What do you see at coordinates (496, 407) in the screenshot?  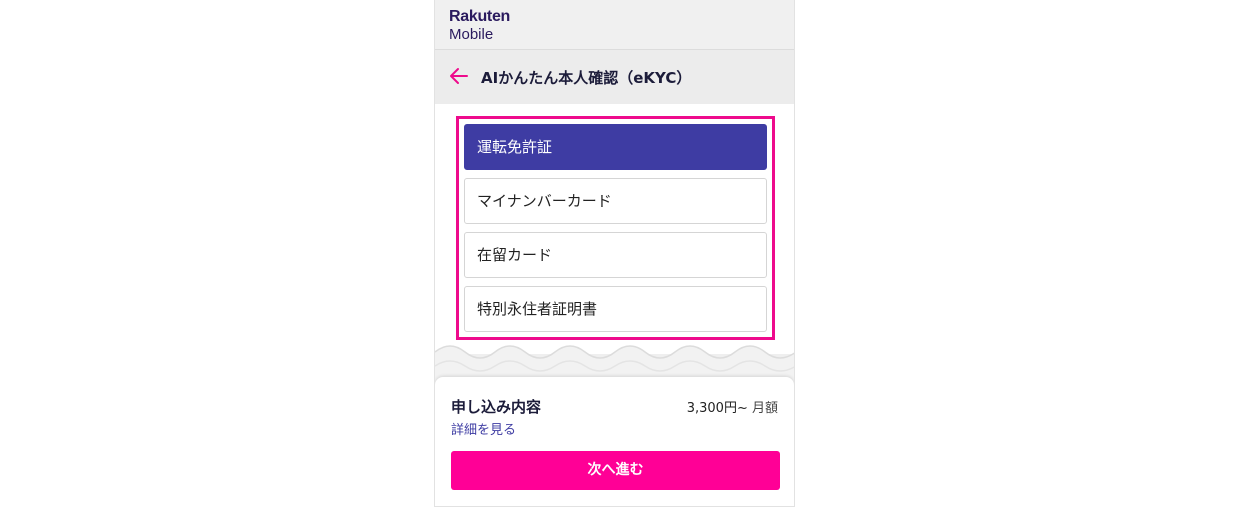 I see `summary-title: 申し込み内容` at bounding box center [496, 407].